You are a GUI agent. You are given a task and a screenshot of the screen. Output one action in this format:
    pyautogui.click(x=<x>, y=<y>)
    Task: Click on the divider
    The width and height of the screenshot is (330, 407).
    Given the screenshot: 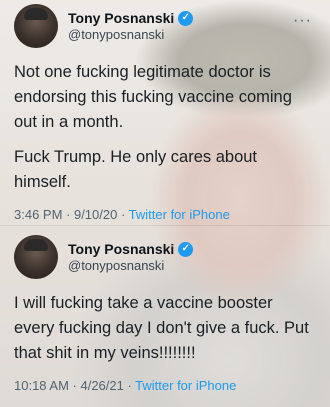 What is the action you would take?
    pyautogui.click(x=165, y=225)
    